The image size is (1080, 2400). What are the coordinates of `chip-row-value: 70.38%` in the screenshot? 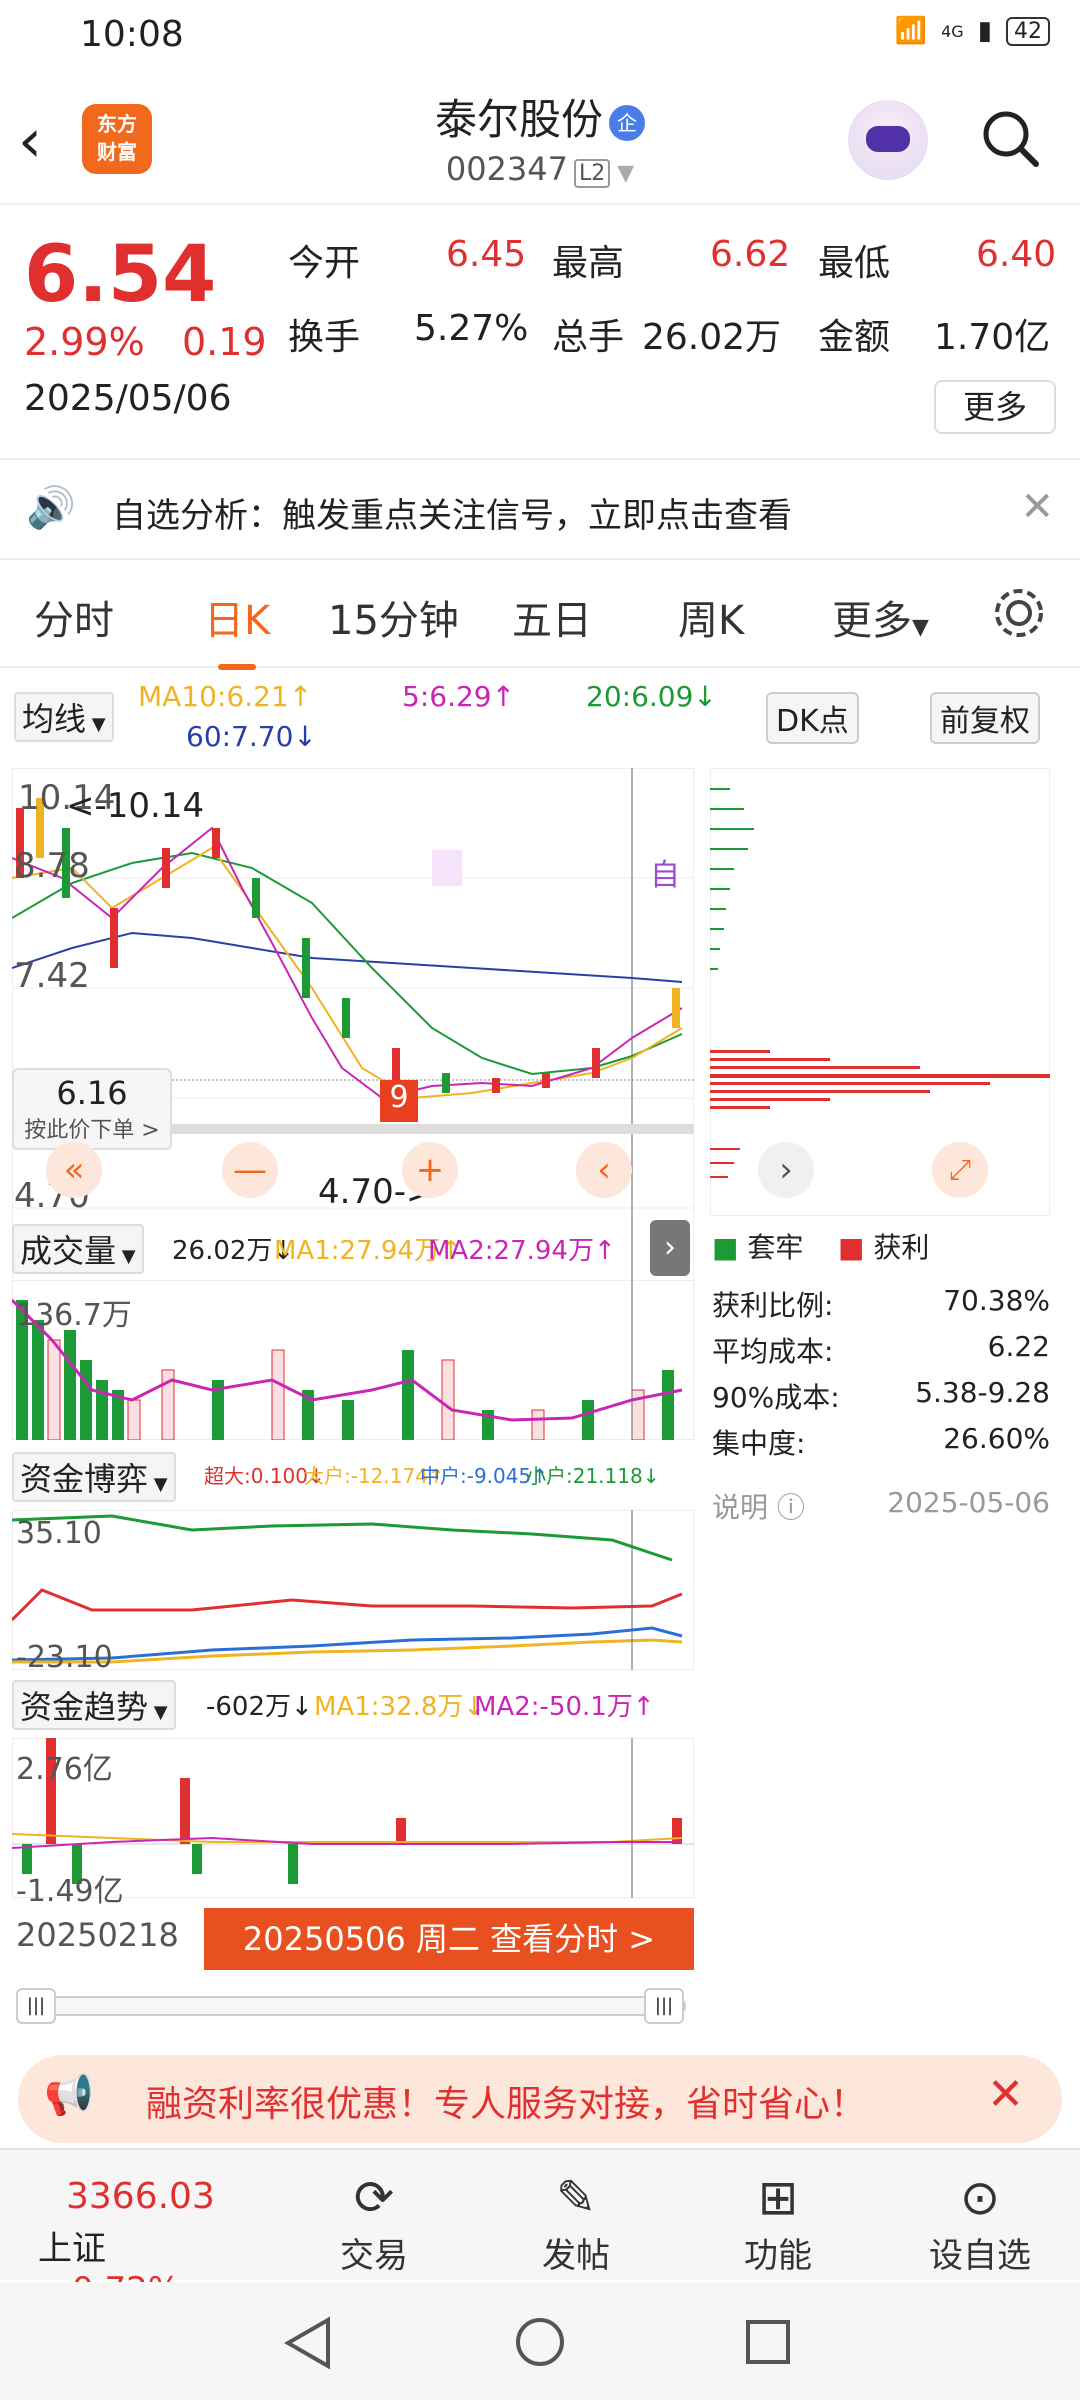 It's located at (996, 1300).